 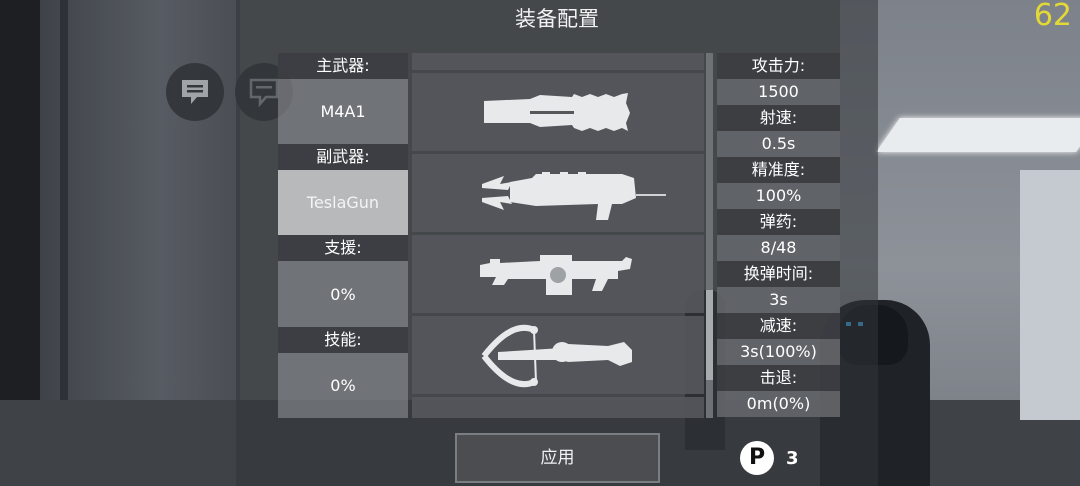 What do you see at coordinates (778, 378) in the screenshot?
I see `stat-knockback-label: 击退:` at bounding box center [778, 378].